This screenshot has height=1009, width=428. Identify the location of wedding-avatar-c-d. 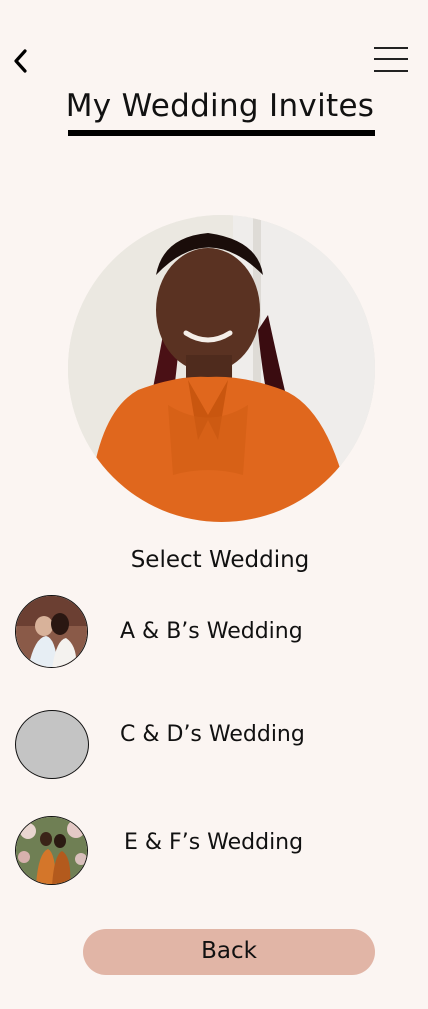
(52, 744).